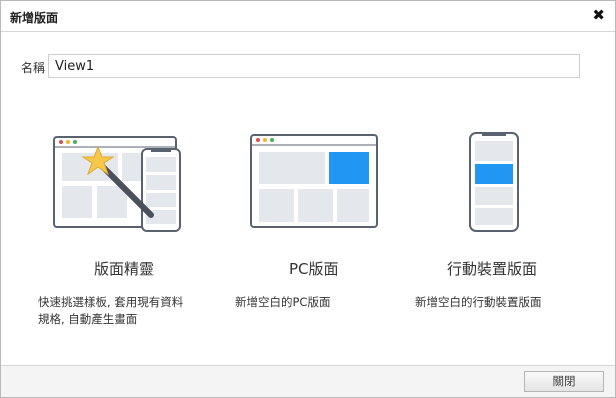  Describe the element at coordinates (88, 319) in the screenshot. I see `option-wizard-desc-line2: 規格, 自動產生畫面` at that location.